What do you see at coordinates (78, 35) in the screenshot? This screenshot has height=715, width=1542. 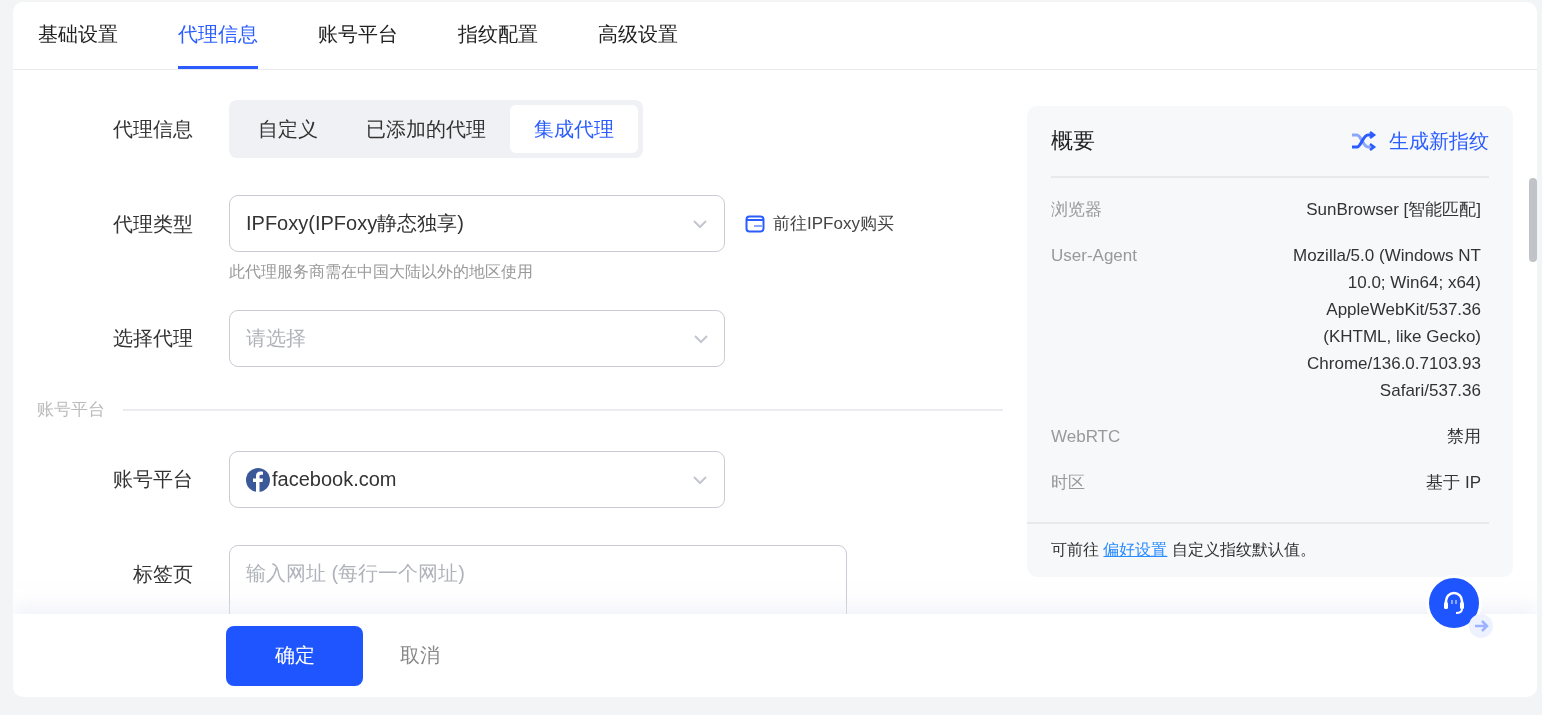 I see `tab: 基础设置` at bounding box center [78, 35].